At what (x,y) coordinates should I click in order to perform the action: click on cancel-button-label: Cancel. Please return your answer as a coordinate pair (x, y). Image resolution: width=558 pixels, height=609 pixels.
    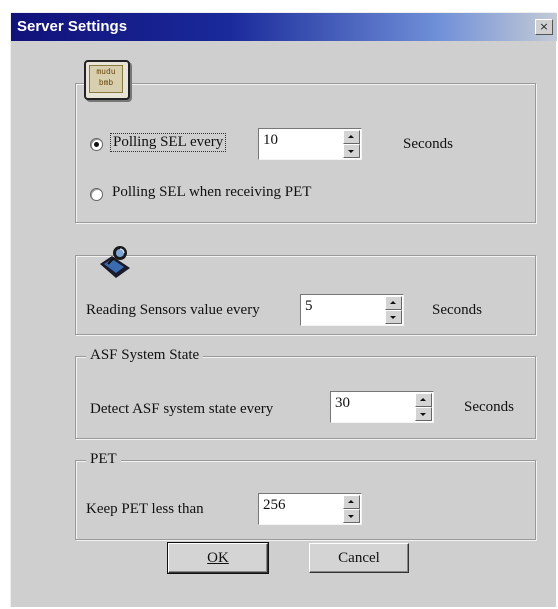
    Looking at the image, I should click on (359, 558).